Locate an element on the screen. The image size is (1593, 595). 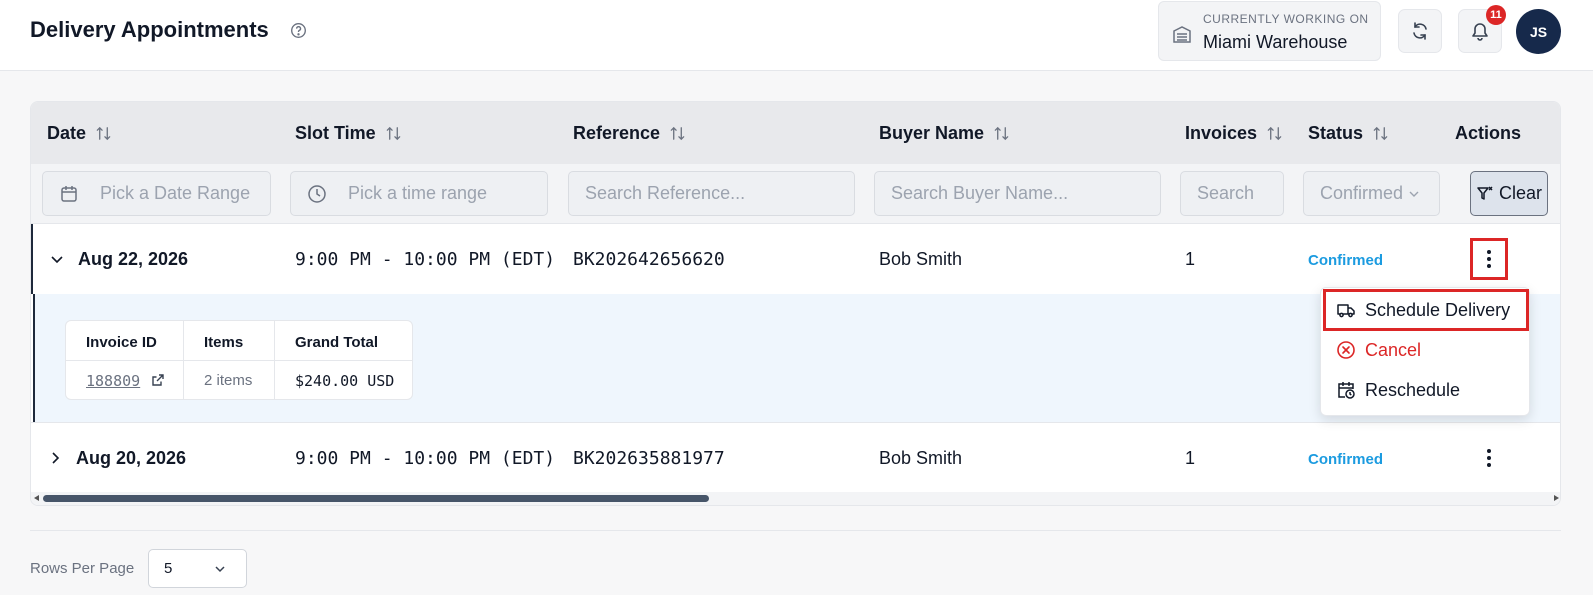
rows-per-page-value: 5 is located at coordinates (168, 568).